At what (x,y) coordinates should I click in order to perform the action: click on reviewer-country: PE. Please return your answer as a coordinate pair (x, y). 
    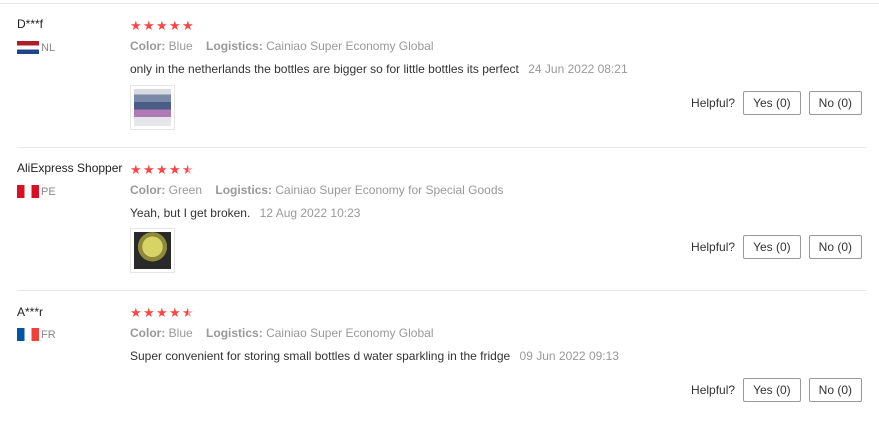
    Looking at the image, I should click on (36, 191).